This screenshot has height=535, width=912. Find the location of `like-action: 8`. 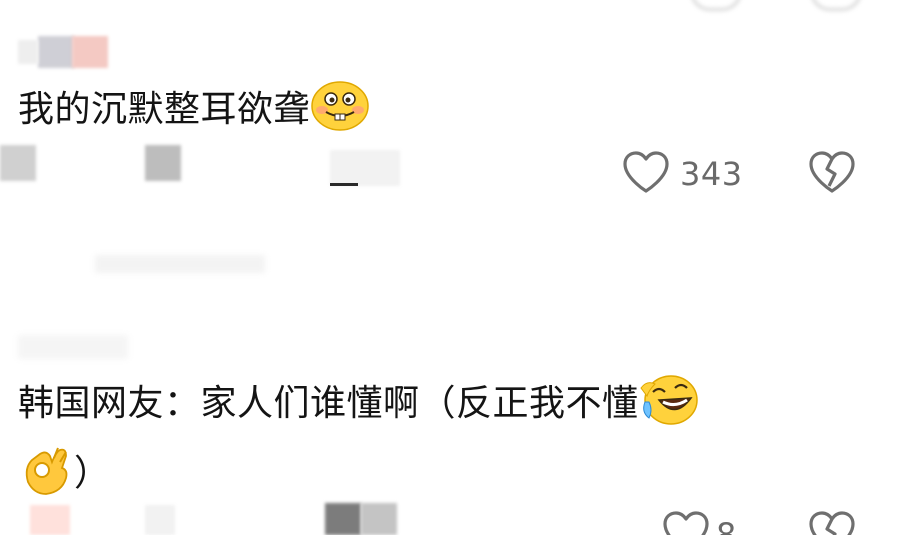

like-action: 8 is located at coordinates (699, 522).